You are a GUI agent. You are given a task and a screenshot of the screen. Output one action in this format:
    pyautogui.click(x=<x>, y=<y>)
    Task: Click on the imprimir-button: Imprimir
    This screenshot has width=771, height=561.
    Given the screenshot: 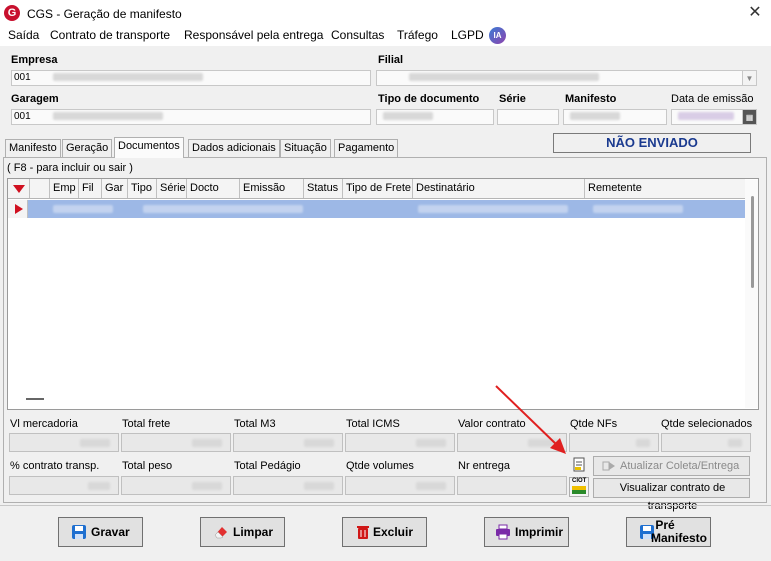 What is the action you would take?
    pyautogui.click(x=526, y=532)
    